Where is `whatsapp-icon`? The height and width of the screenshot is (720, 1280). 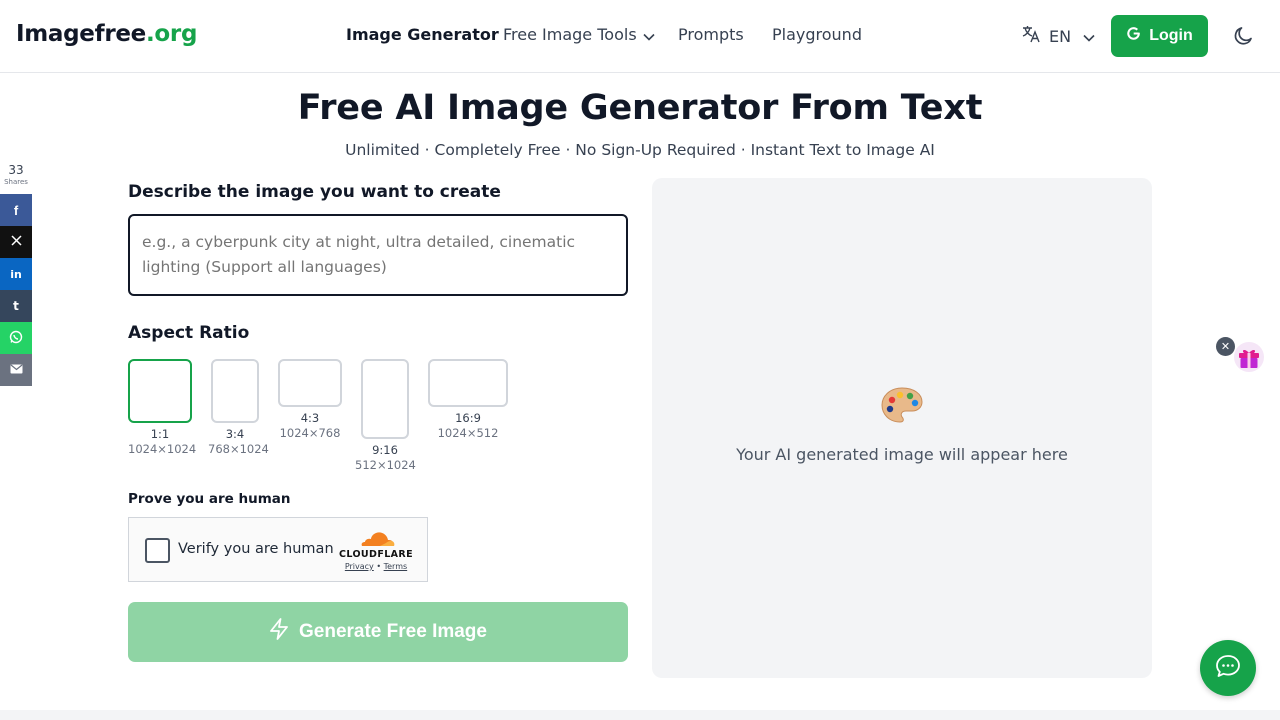 whatsapp-icon is located at coordinates (16, 338).